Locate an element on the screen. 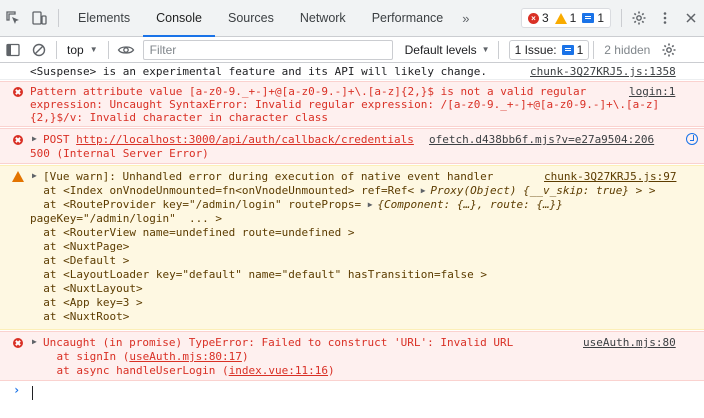 The image size is (704, 418). error-icon: × is located at coordinates (533, 18).